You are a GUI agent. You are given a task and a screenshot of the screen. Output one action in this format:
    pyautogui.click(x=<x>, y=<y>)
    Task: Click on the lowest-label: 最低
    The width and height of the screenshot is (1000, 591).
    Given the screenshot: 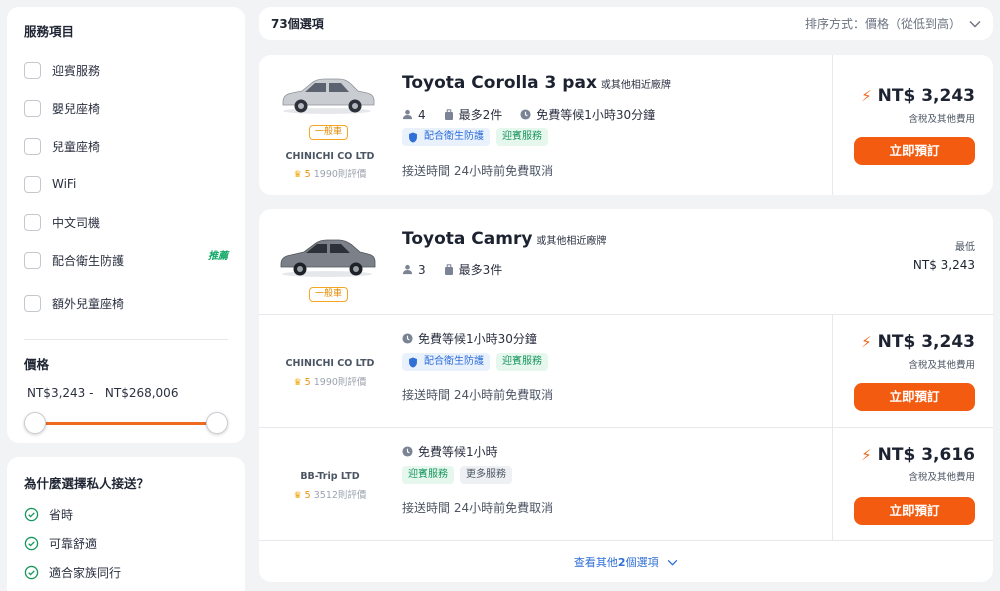 What is the action you would take?
    pyautogui.click(x=965, y=247)
    